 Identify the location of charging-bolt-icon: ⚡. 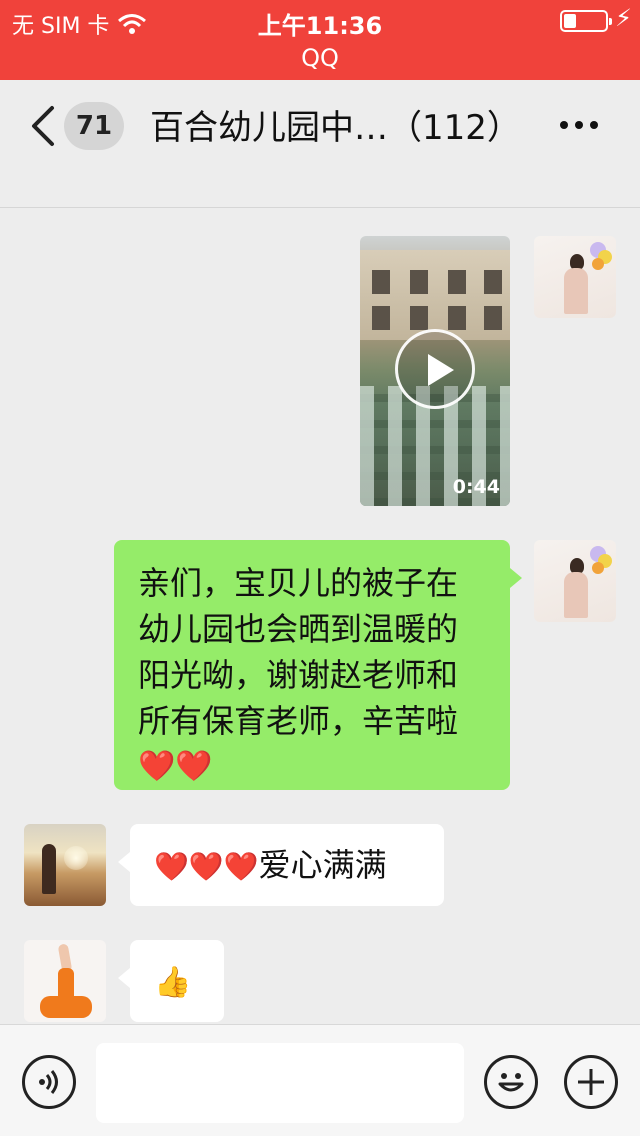
(623, 18).